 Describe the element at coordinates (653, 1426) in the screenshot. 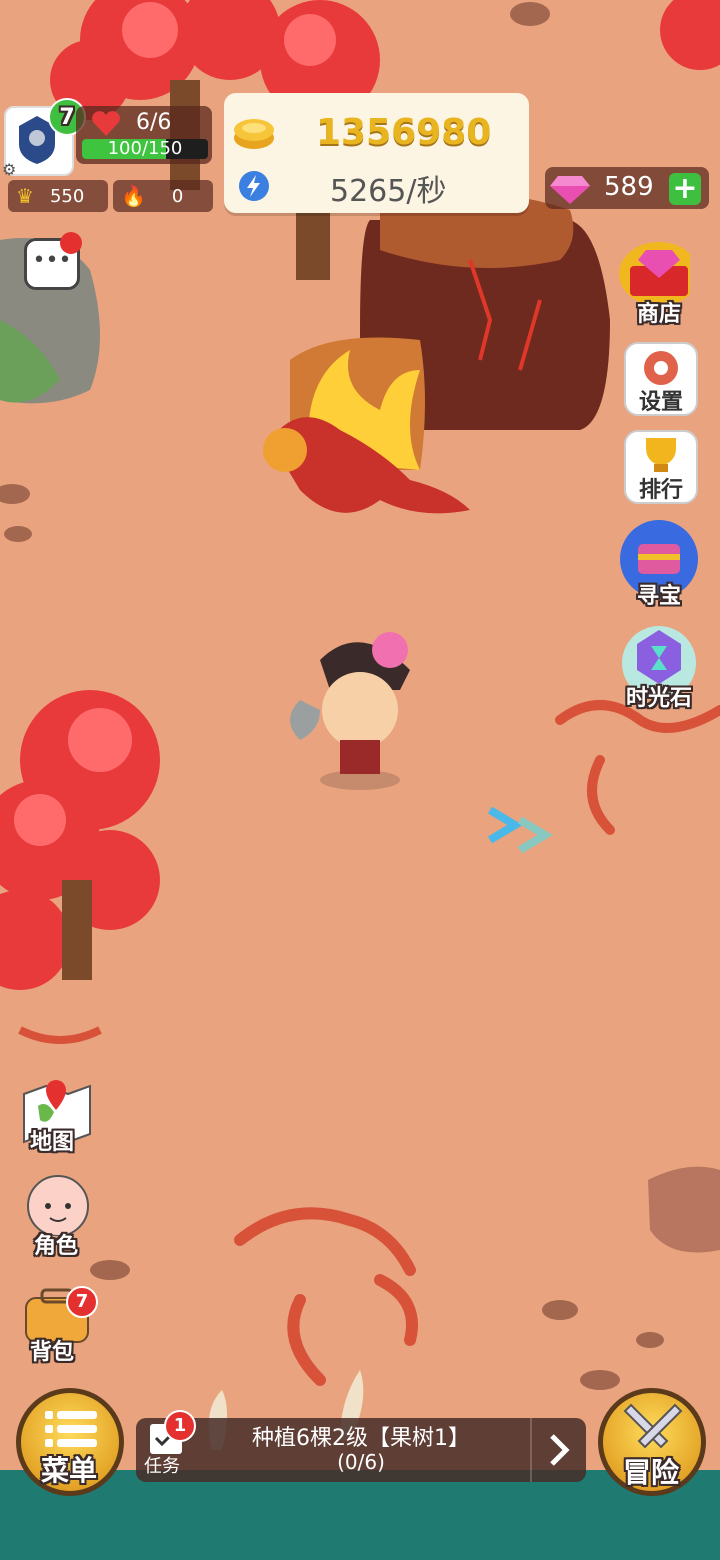

I see `crossed-swords-icon` at that location.